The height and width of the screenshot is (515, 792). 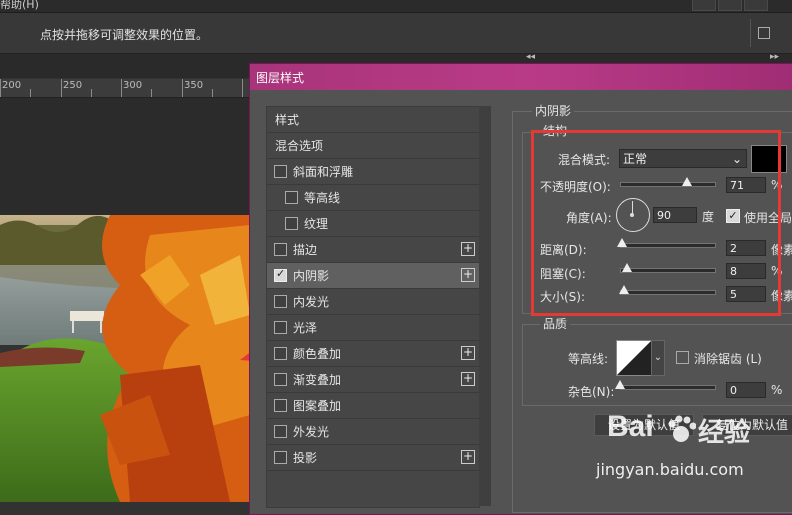 I want to click on contour-label: 等高线:, so click(x=588, y=359).